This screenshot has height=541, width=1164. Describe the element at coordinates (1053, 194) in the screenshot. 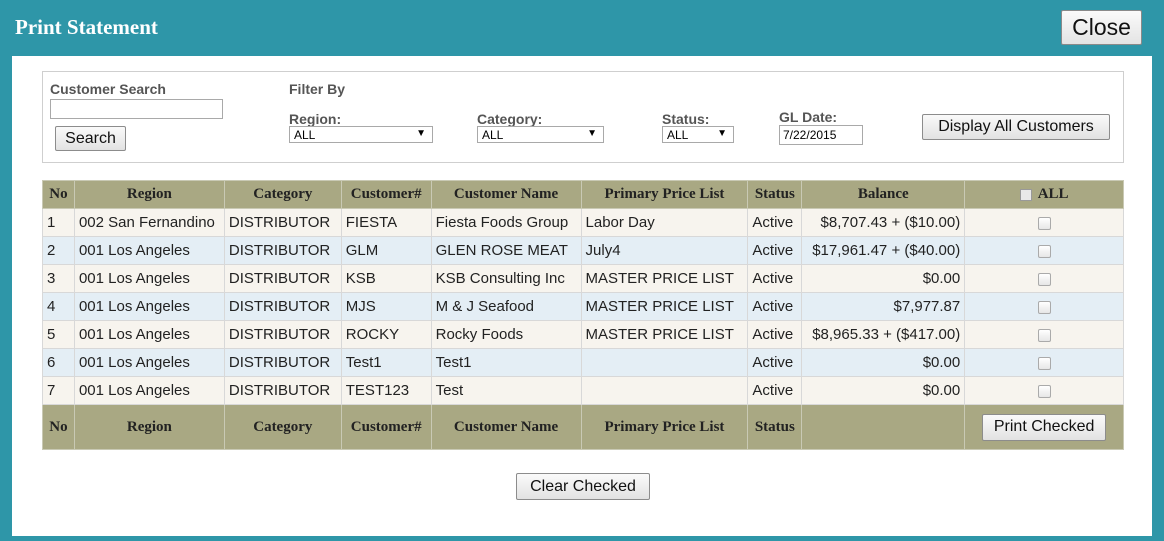

I see `select-all-label: ALL` at that location.